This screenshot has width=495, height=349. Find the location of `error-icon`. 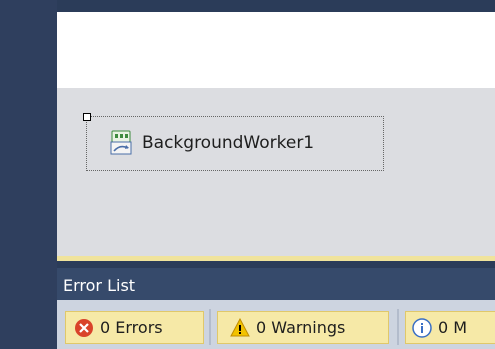

error-icon is located at coordinates (84, 328).